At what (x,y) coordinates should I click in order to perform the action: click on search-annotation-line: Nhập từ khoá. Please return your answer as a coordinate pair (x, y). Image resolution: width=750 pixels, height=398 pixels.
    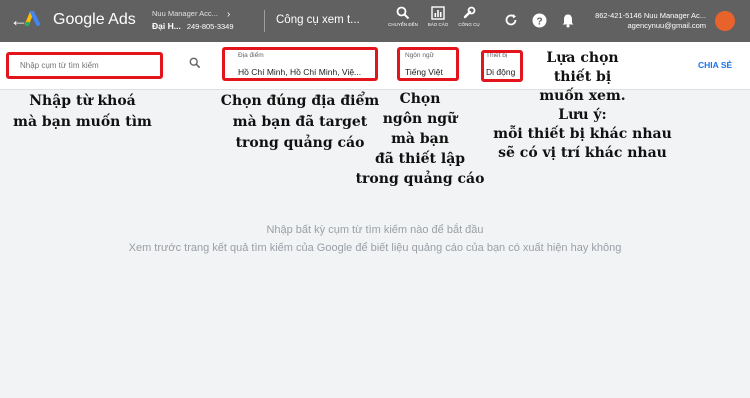
    Looking at the image, I should click on (82, 101).